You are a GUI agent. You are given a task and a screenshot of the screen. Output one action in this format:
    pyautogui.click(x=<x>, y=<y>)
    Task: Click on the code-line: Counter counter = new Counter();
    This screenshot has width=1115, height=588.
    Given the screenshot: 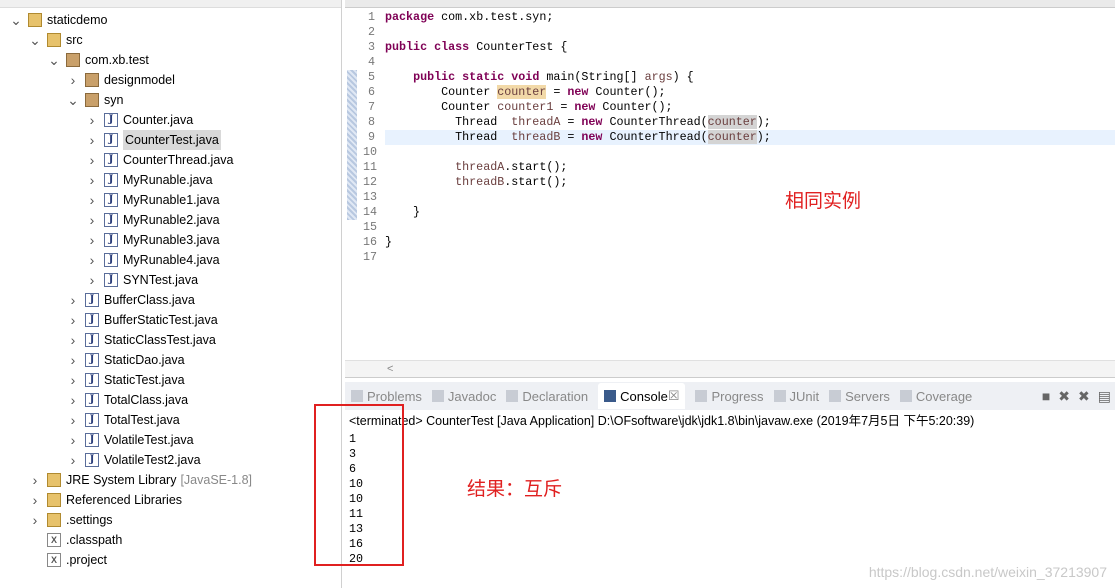 What is the action you would take?
    pyautogui.click(x=750, y=92)
    